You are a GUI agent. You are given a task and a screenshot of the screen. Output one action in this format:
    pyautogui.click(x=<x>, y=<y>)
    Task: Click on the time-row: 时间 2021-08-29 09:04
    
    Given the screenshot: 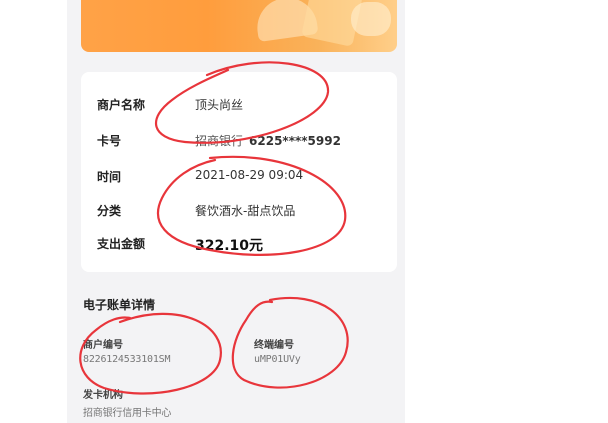 What is the action you would take?
    pyautogui.click(x=242, y=178)
    